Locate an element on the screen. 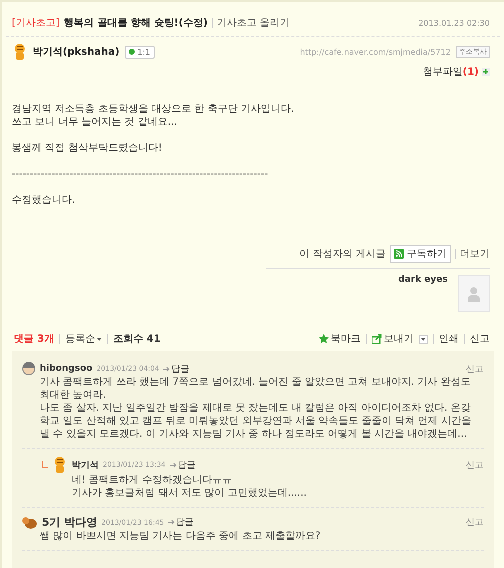 The height and width of the screenshot is (568, 504). subscribe-button: 구독하기 is located at coordinates (420, 254).